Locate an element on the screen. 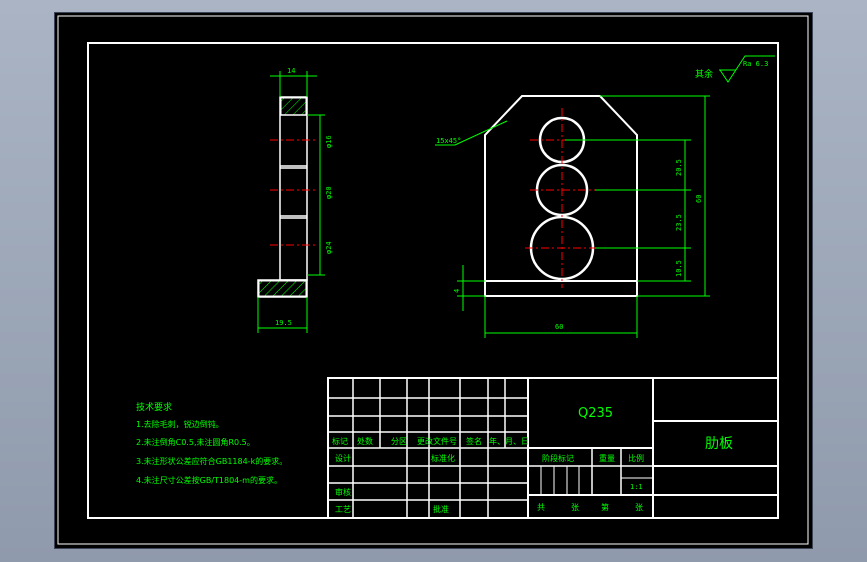 The width and height of the screenshot is (867, 562). label-review: 审核 is located at coordinates (343, 492).